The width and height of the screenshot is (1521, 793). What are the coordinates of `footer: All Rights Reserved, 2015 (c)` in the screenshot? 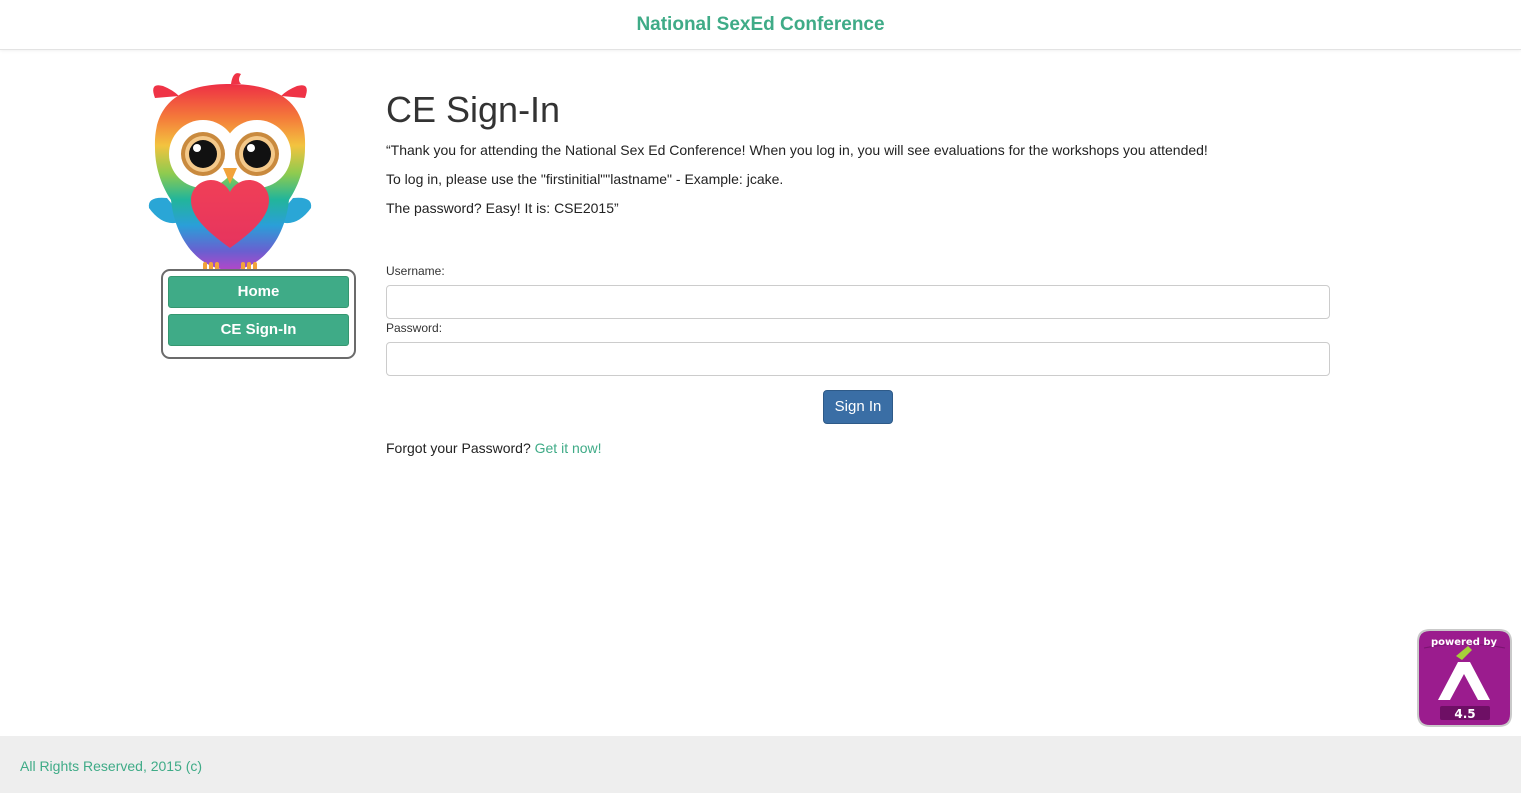 It's located at (760, 764).